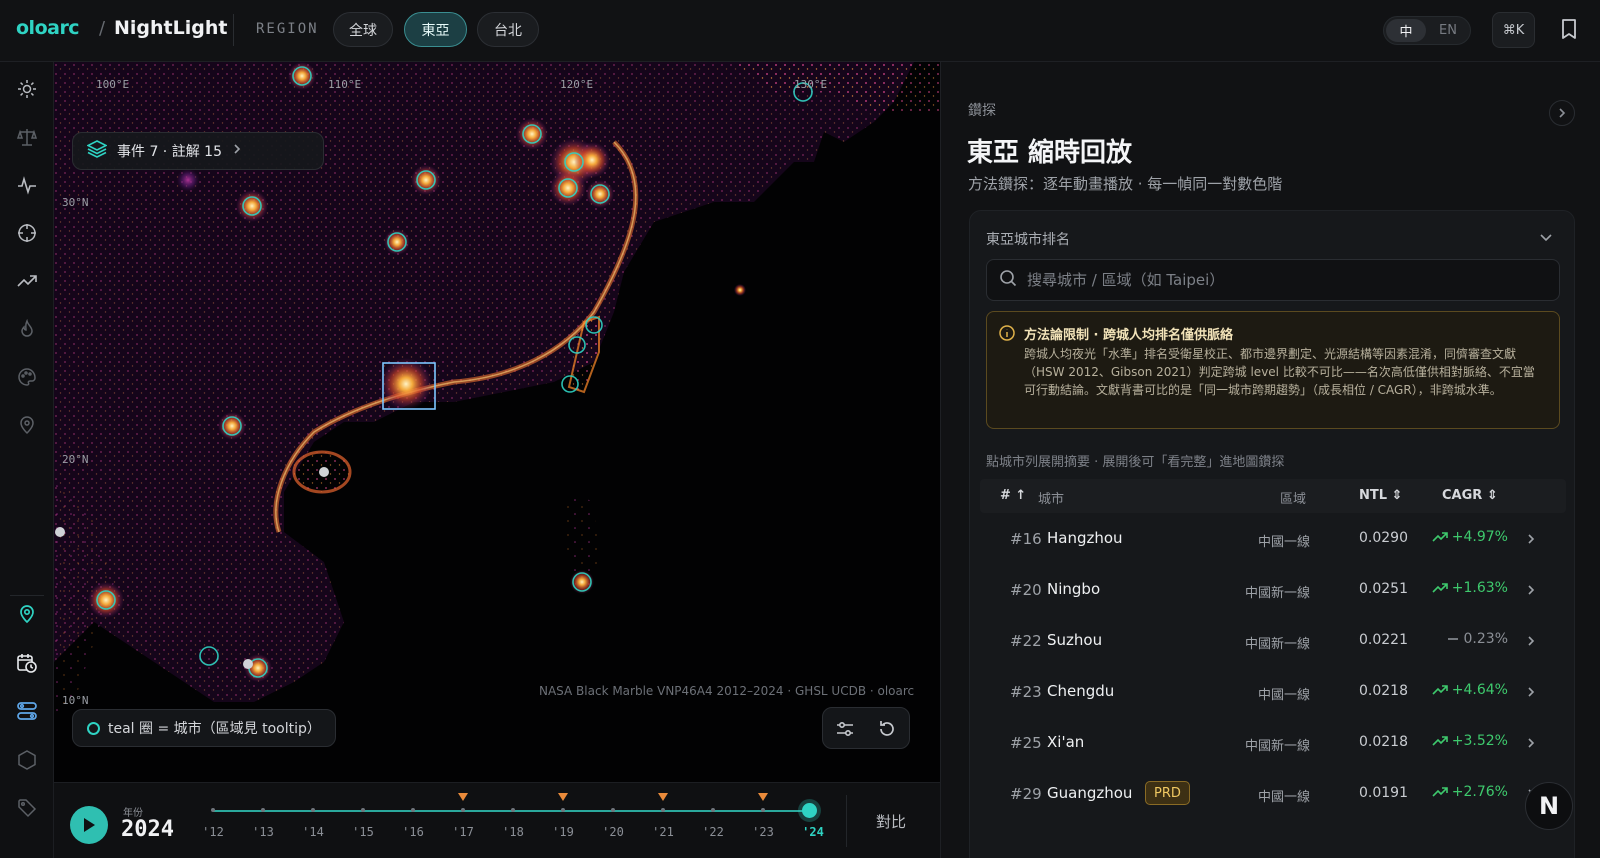  I want to click on language-toggle: 中 EN, so click(1427, 30).